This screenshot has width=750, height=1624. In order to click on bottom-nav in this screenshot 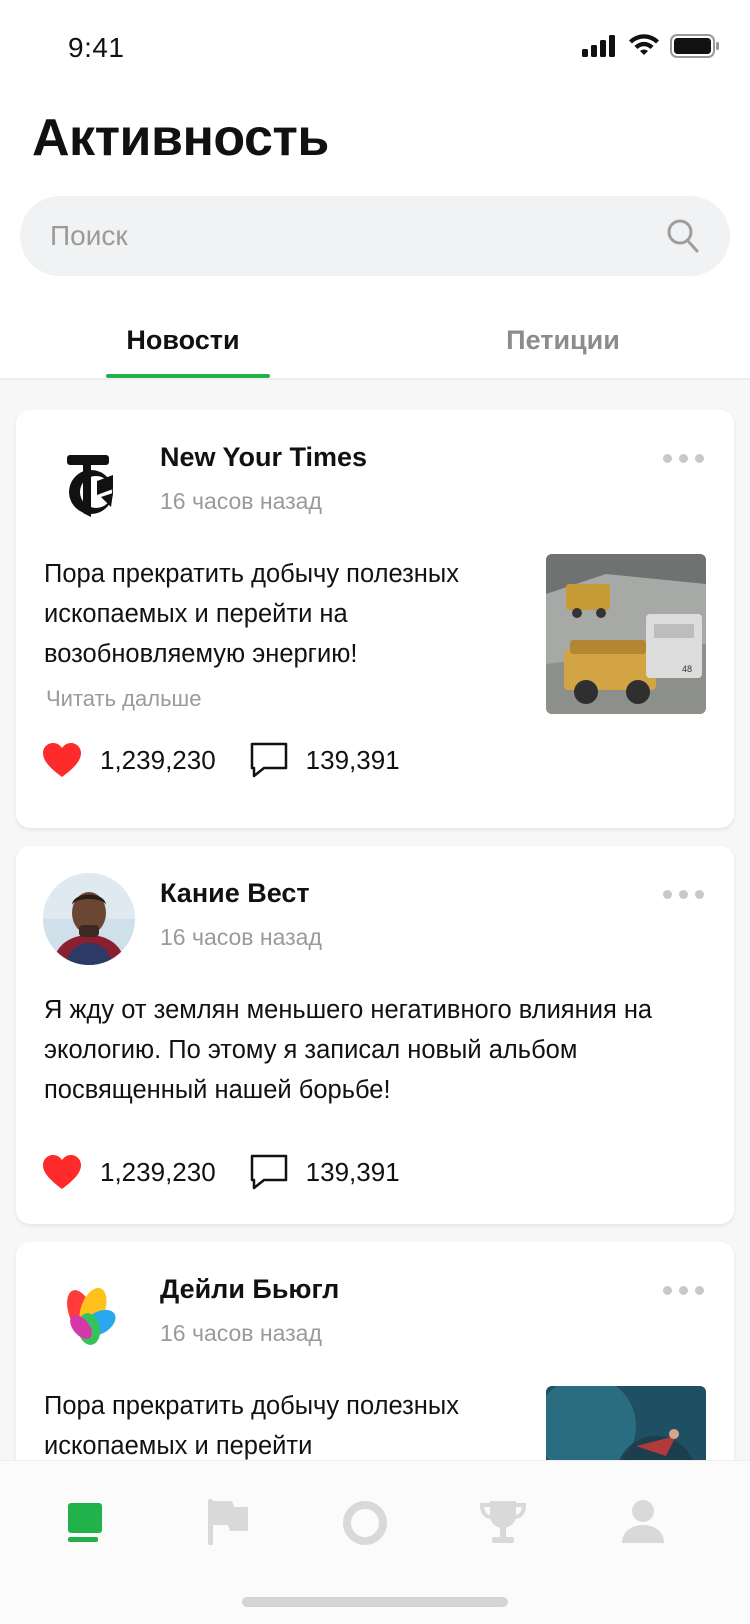, I will do `click(375, 1542)`.